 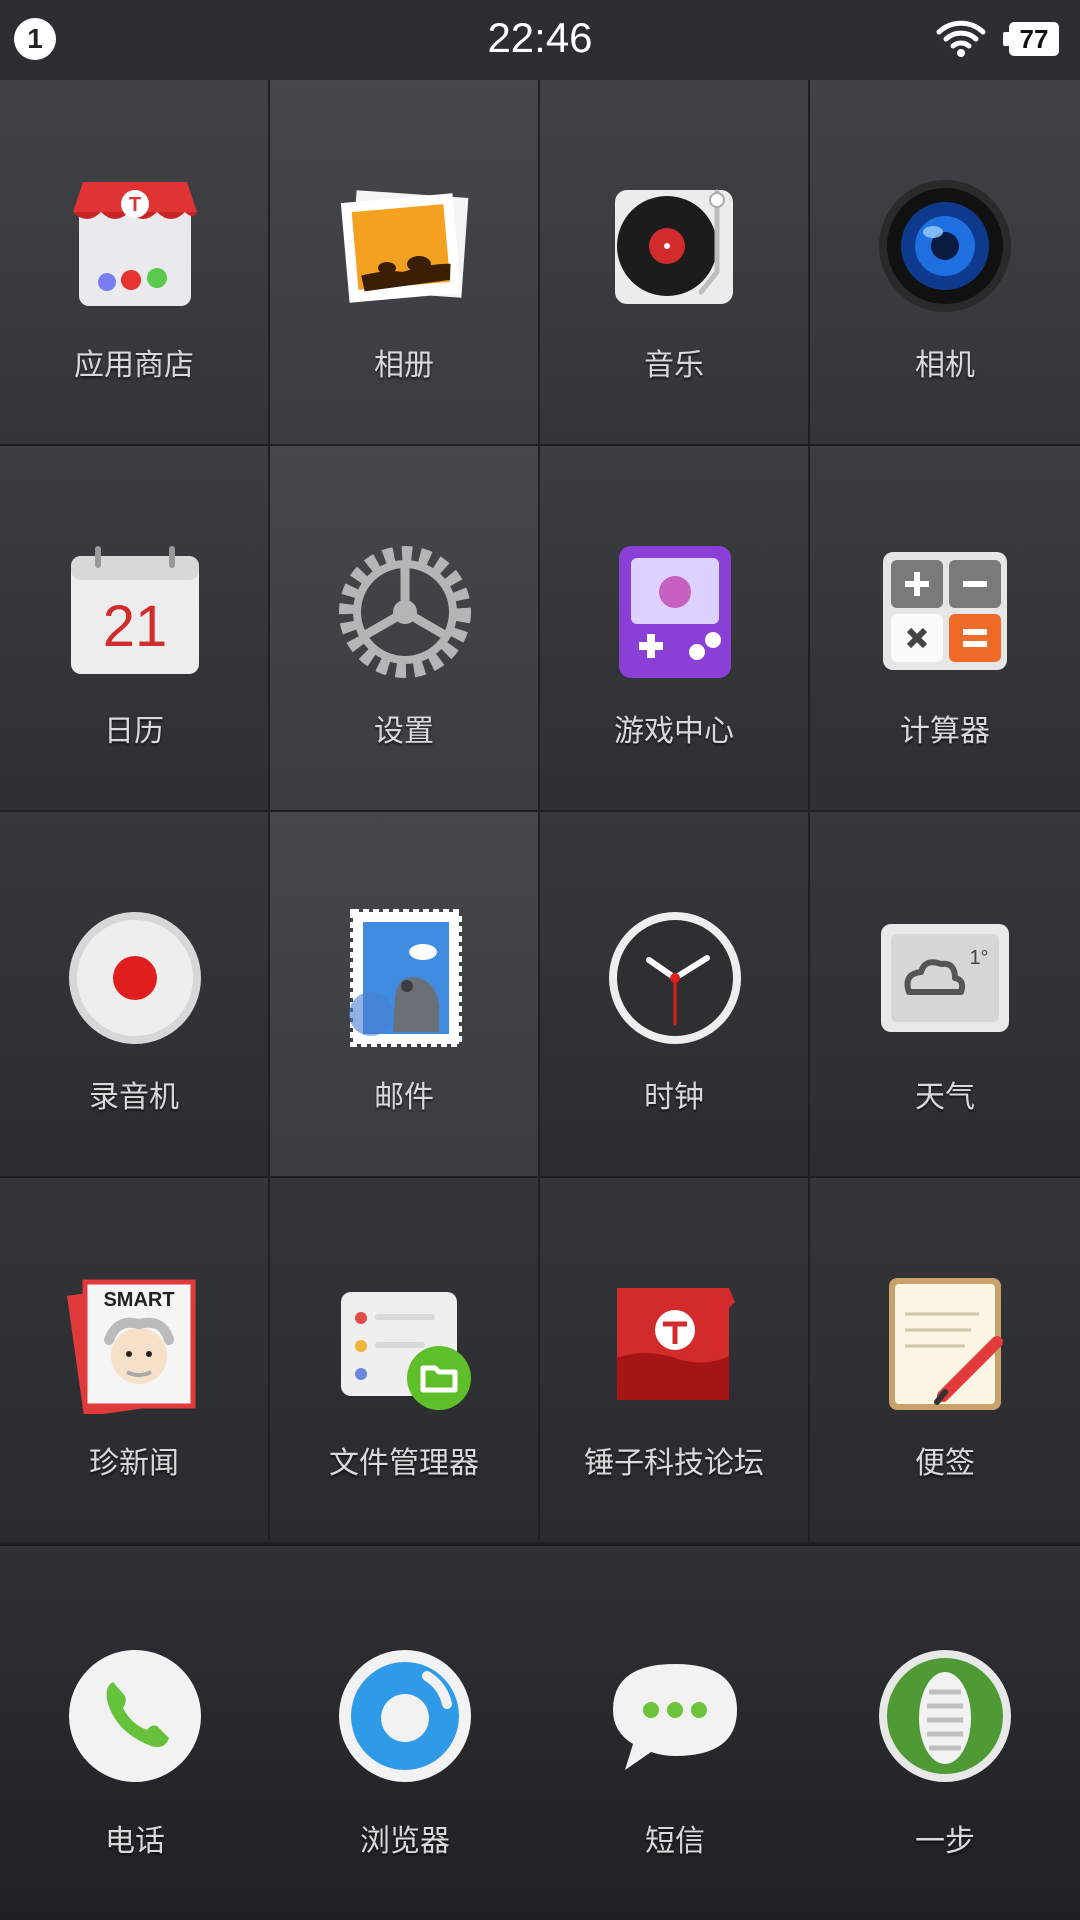 I want to click on app-tile-mail: 邮件, so click(x=405, y=995).